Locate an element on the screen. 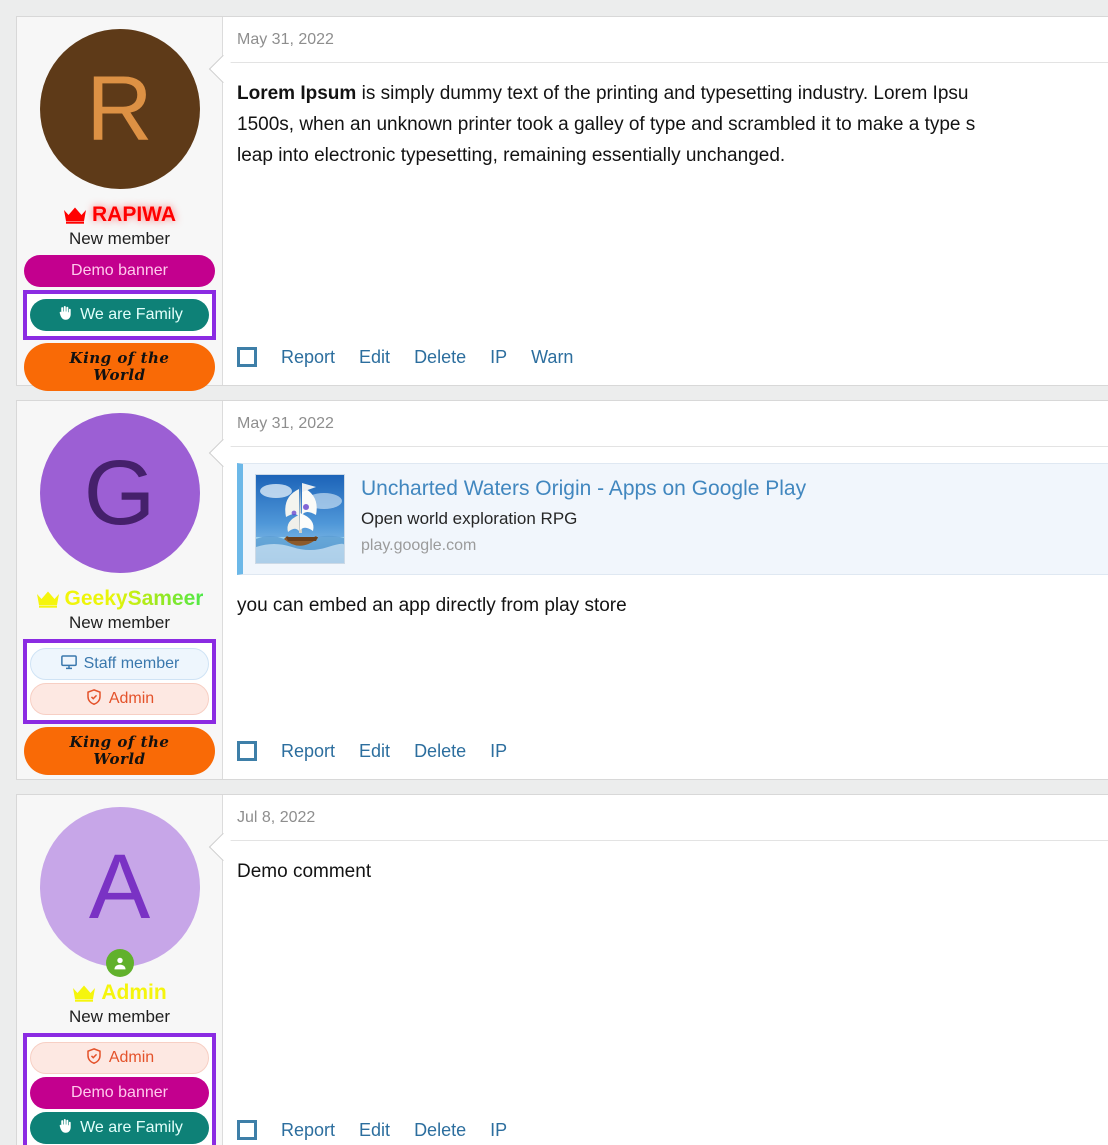  avatar-letter: A is located at coordinates (119, 887).